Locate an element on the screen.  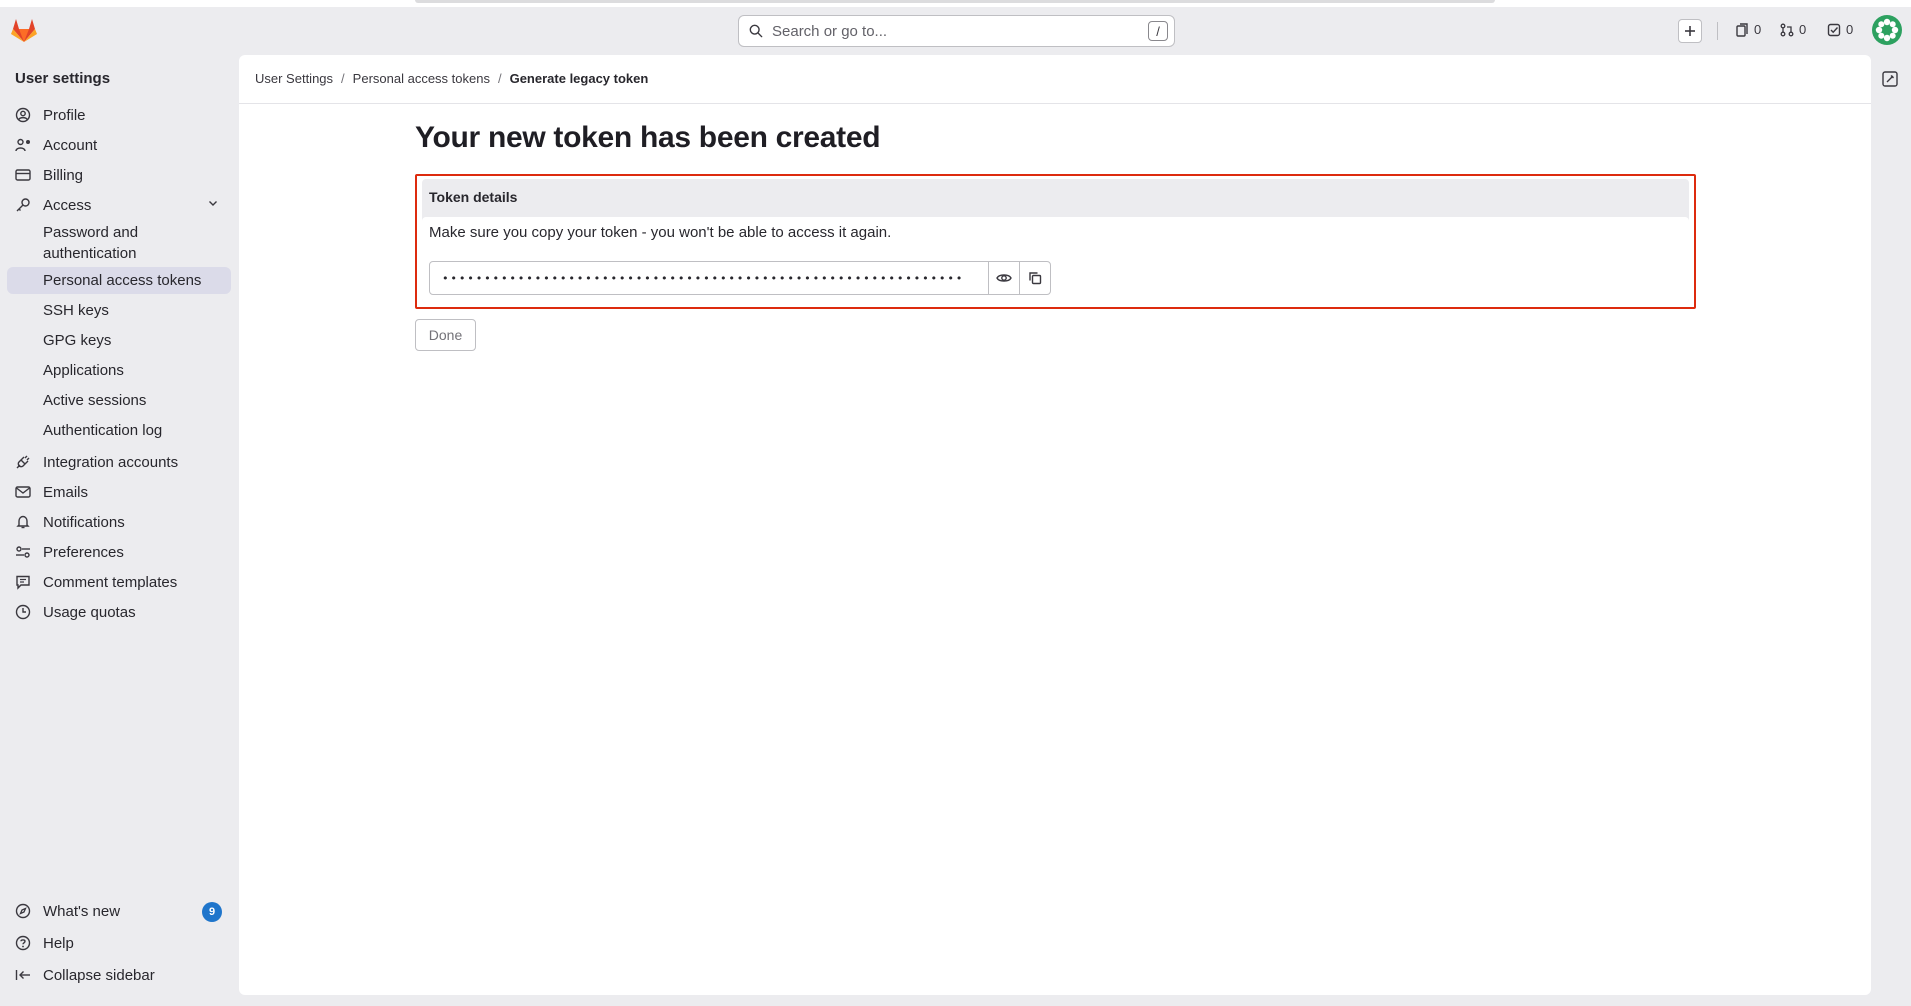
key-icon is located at coordinates (23, 205).